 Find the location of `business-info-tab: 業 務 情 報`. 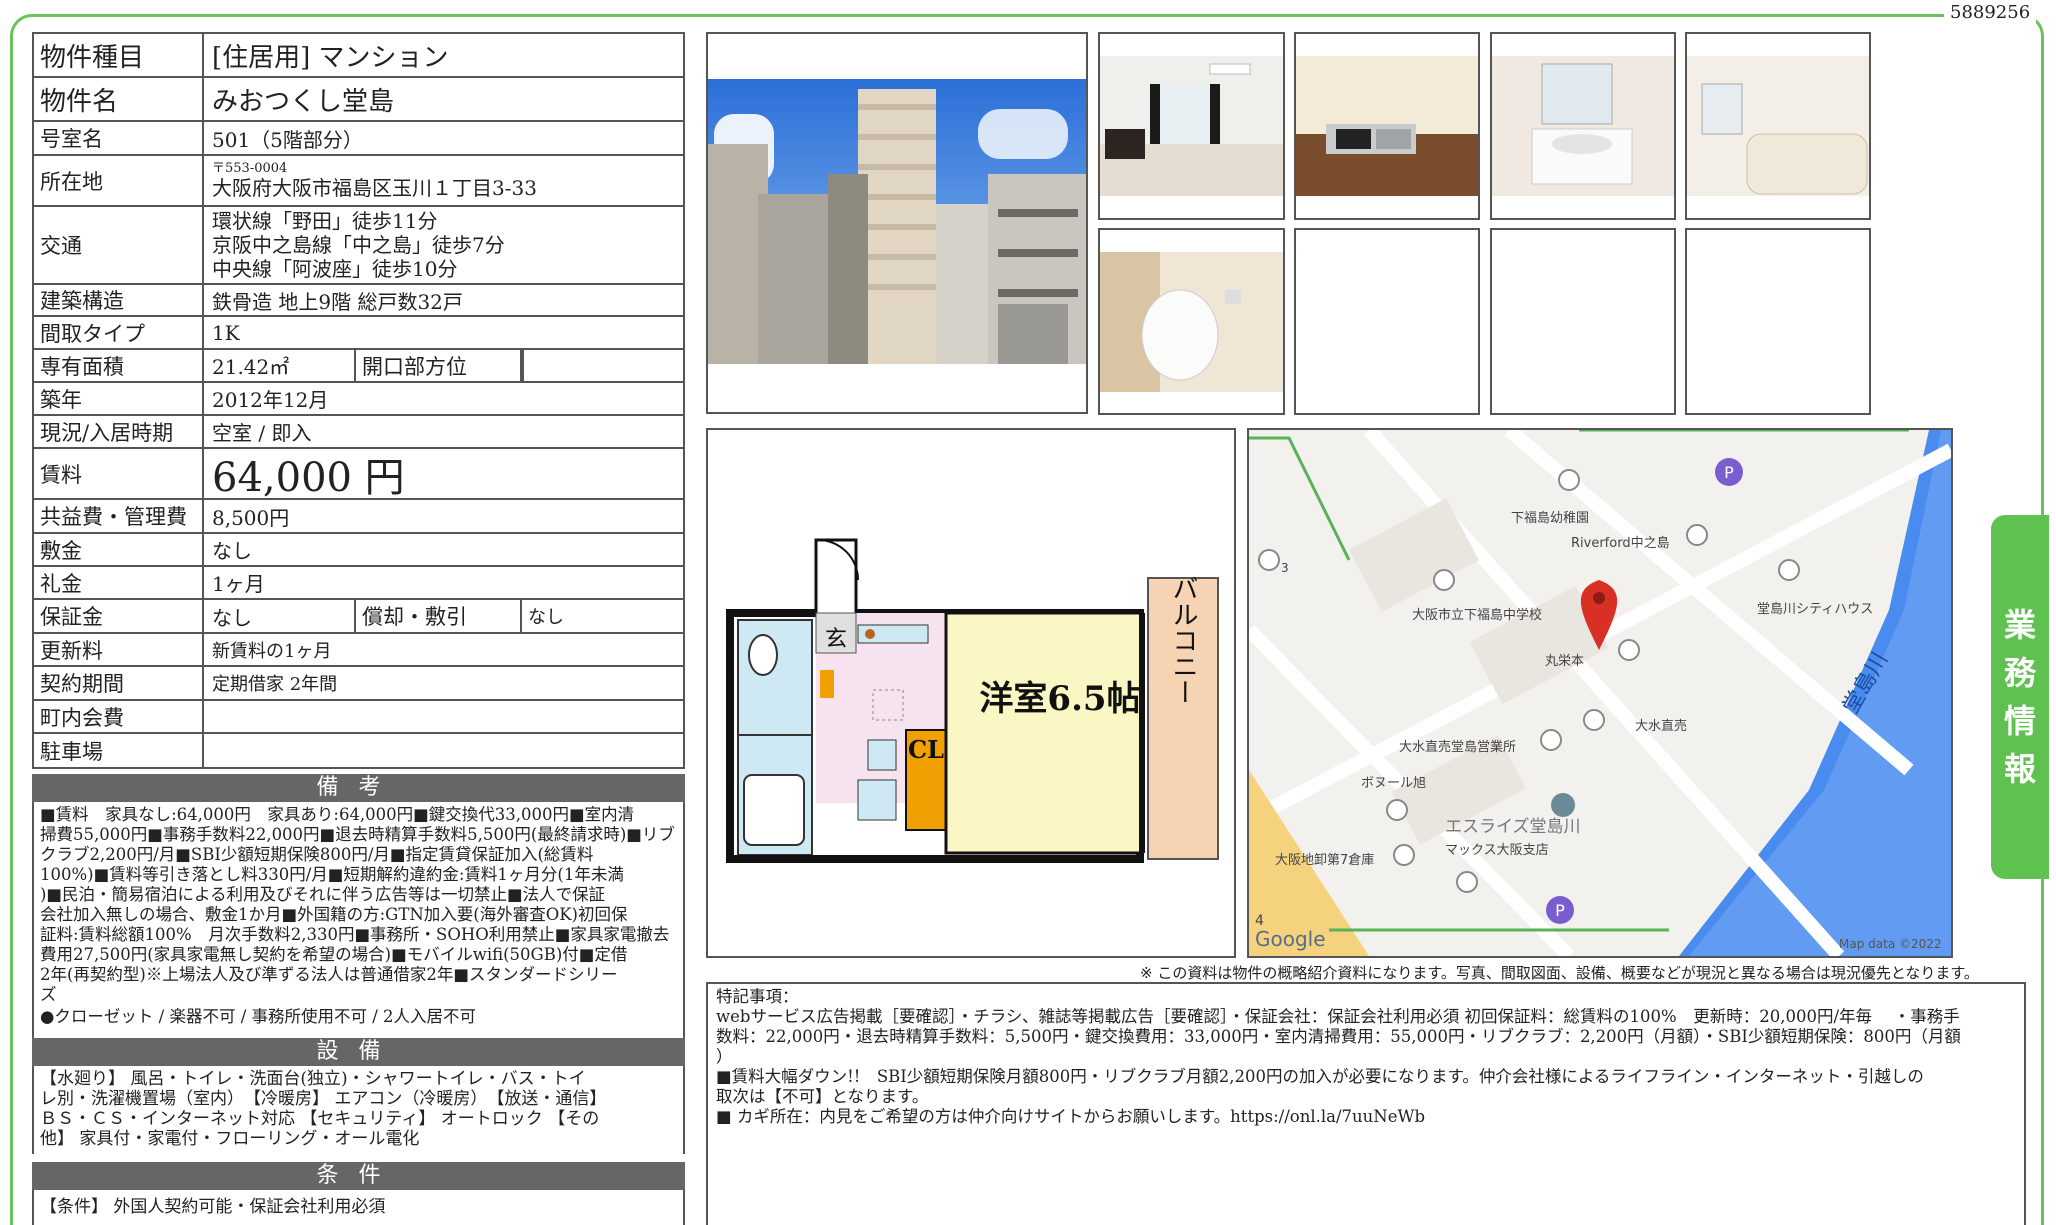

business-info-tab: 業 務 情 報 is located at coordinates (2020, 697).